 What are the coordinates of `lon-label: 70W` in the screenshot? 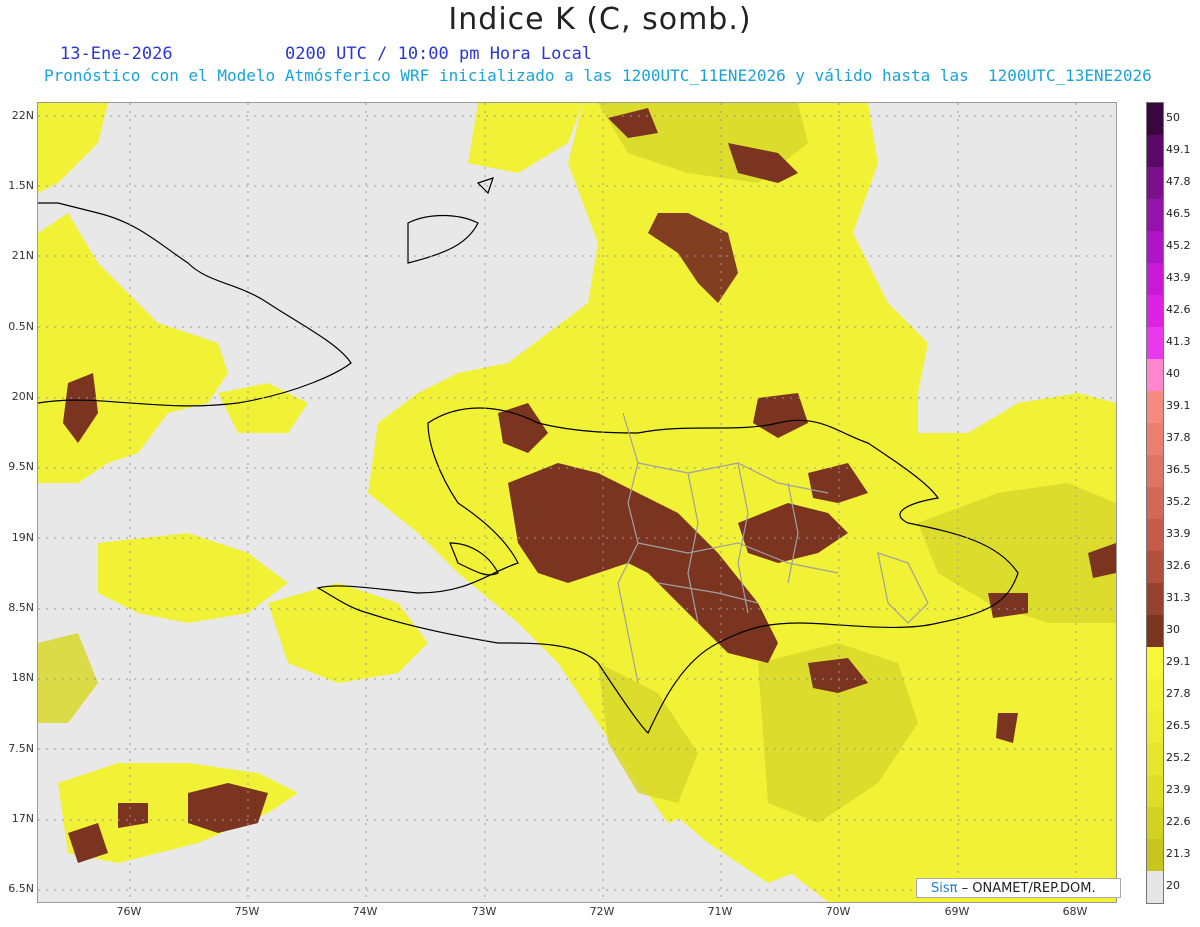 It's located at (838, 911).